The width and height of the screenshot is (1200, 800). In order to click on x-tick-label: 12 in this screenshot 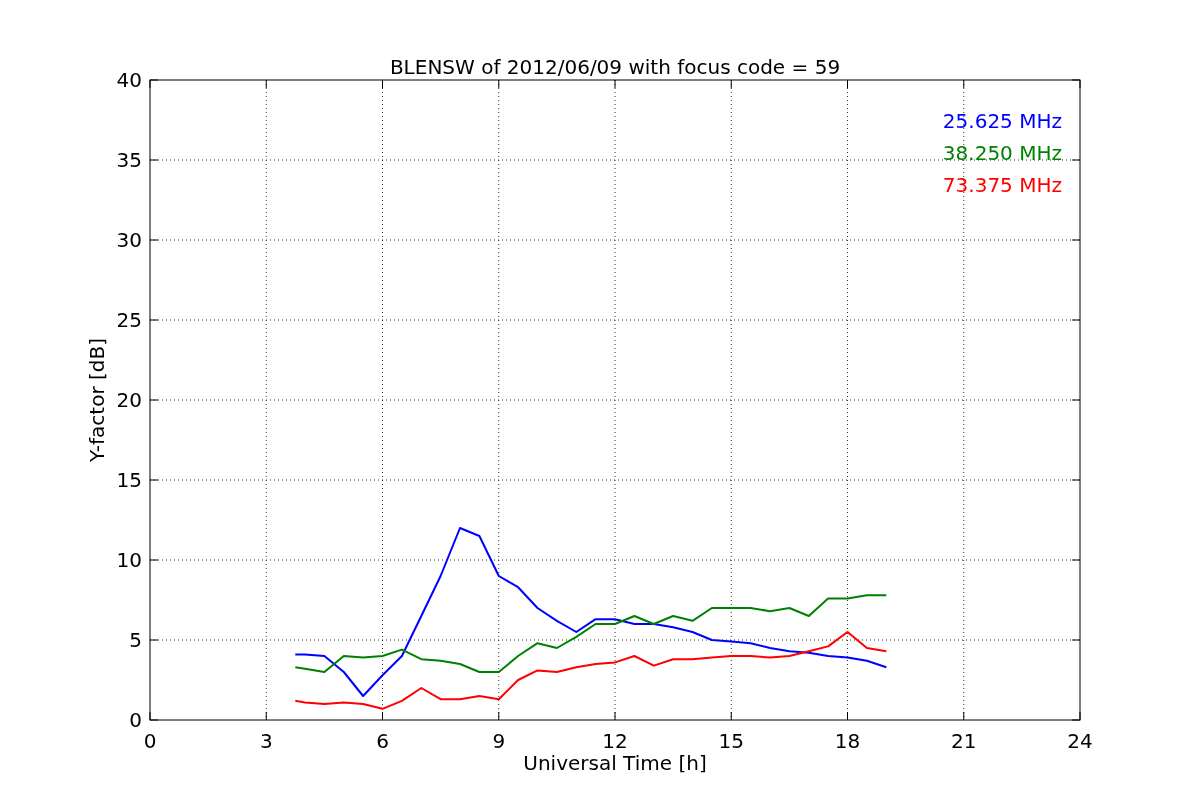, I will do `click(615, 741)`.